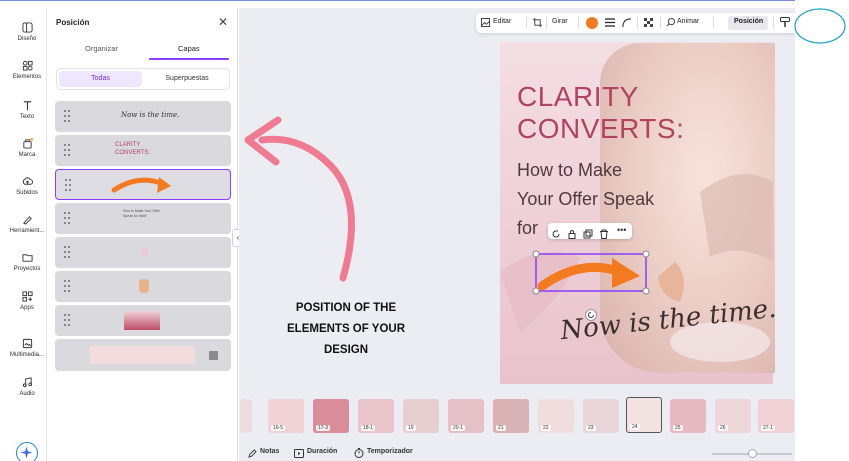 The height and width of the screenshot is (461, 849). I want to click on page-thumbnail: 21, so click(511, 416).